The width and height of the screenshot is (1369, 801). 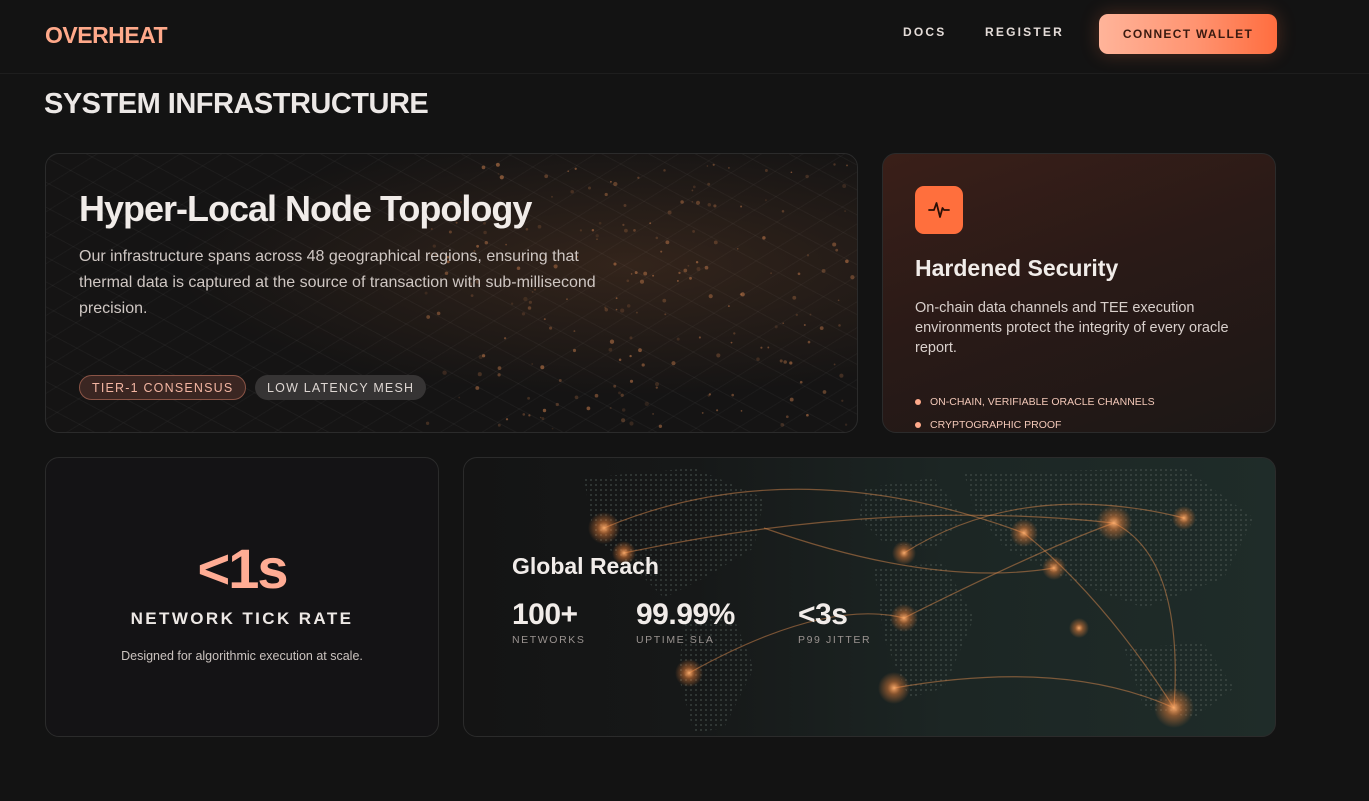 What do you see at coordinates (996, 424) in the screenshot?
I see `feature-label: CRYPTOGRAPHIC PROOF` at bounding box center [996, 424].